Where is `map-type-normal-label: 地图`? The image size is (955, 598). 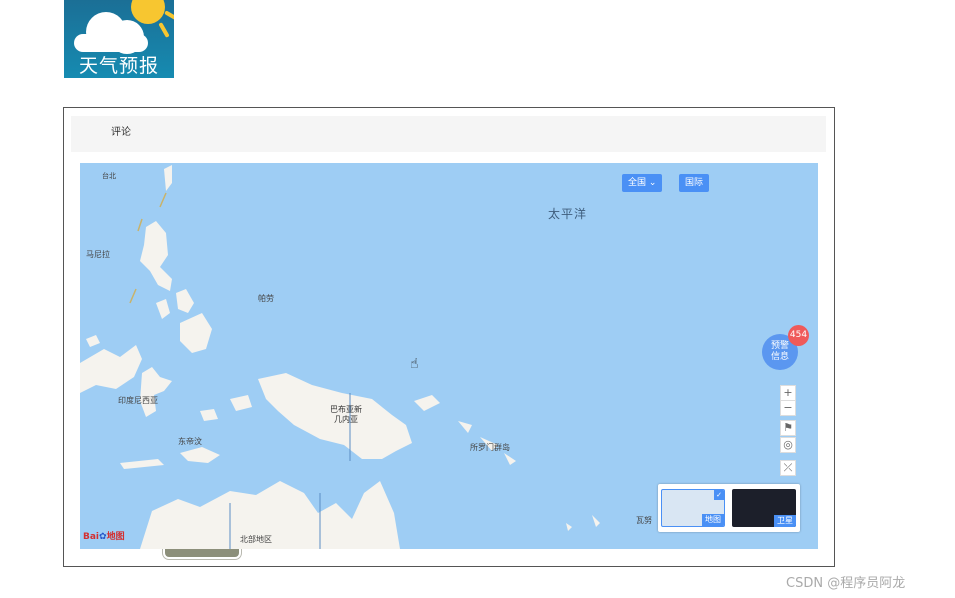
map-type-normal-label: 地图 is located at coordinates (713, 520).